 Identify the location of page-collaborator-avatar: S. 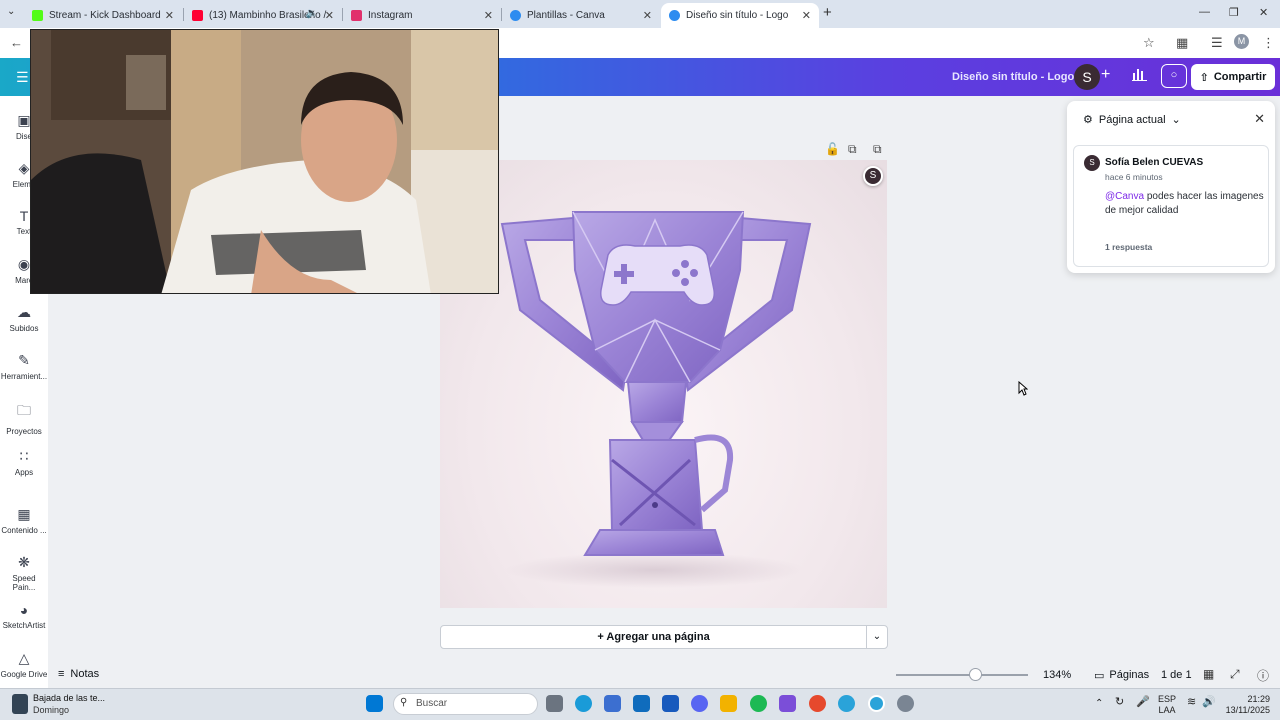
(873, 176).